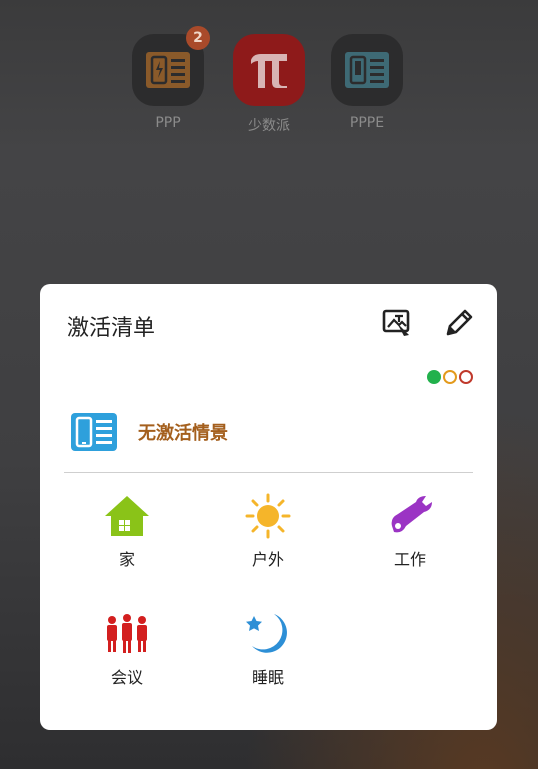 This screenshot has height=769, width=538. Describe the element at coordinates (466, 377) in the screenshot. I see `indicator-dot-red` at that location.